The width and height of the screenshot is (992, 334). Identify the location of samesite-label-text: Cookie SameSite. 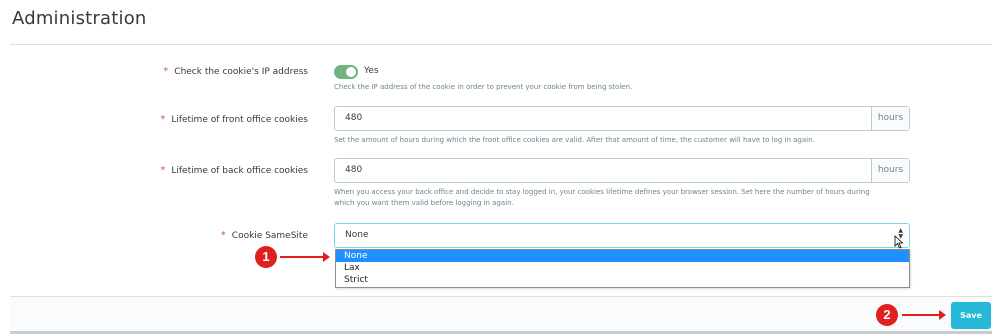
(269, 236).